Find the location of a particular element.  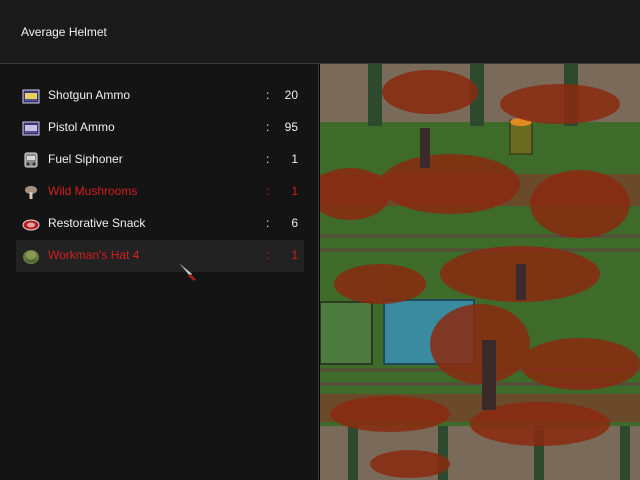

item-quantity: 95 is located at coordinates (291, 127).